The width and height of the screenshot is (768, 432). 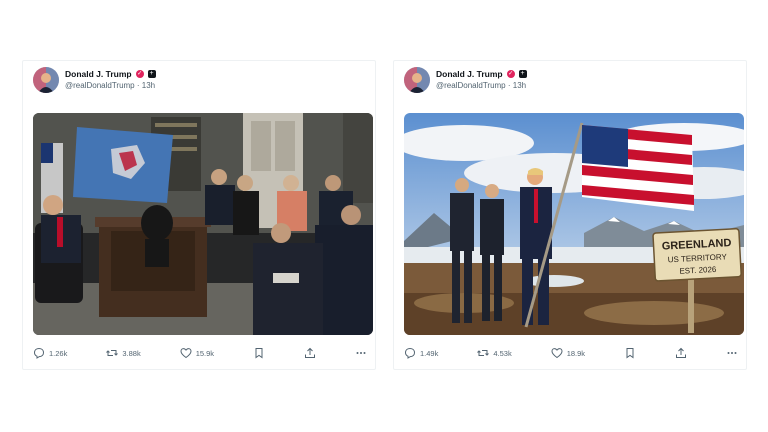 What do you see at coordinates (131, 353) in the screenshot?
I see `repost-count: 3.88k` at bounding box center [131, 353].